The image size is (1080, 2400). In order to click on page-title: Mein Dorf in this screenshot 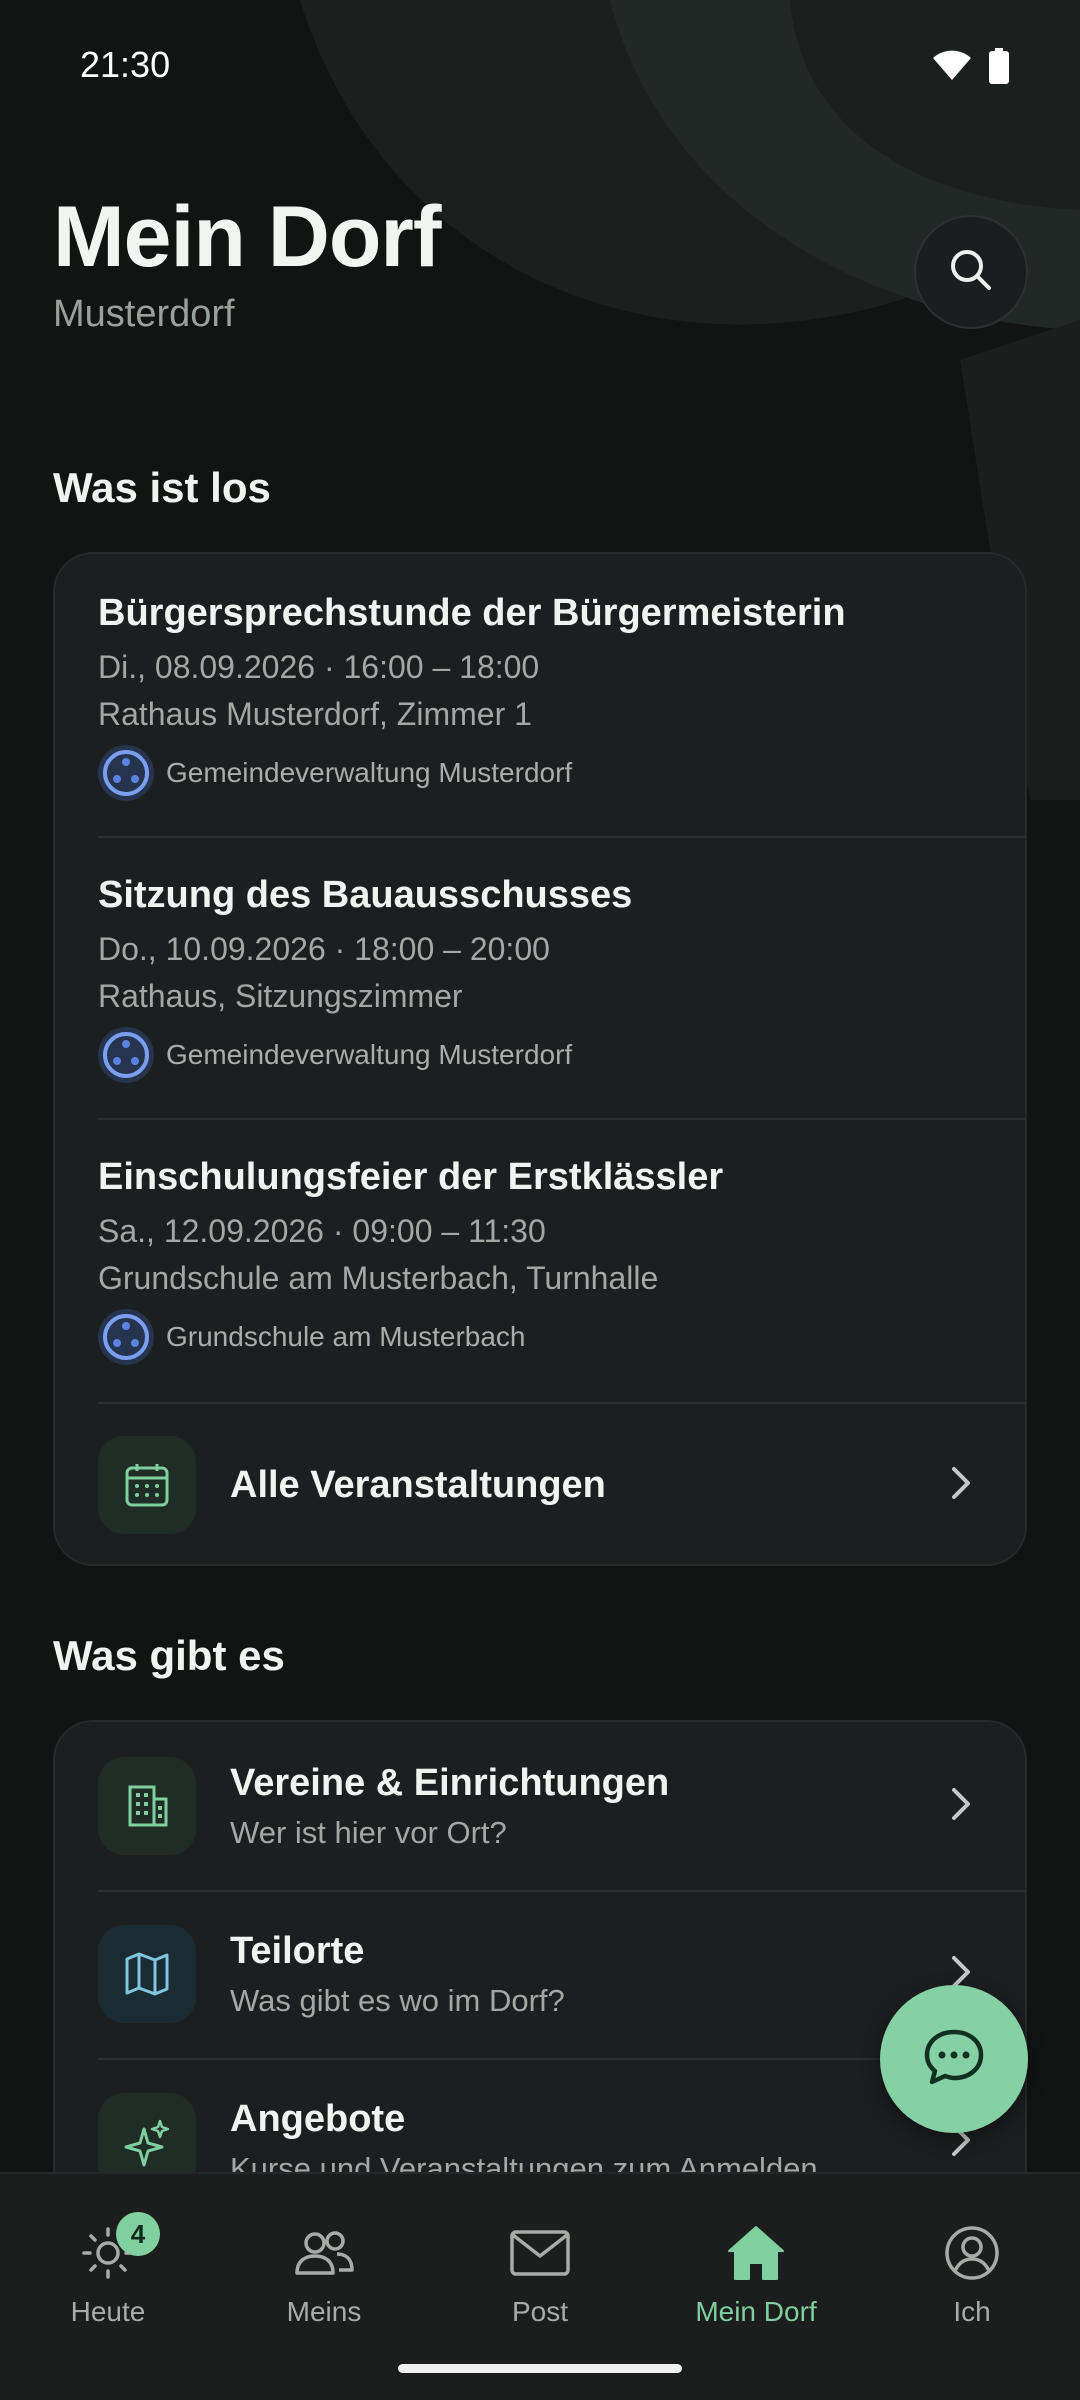, I will do `click(247, 237)`.